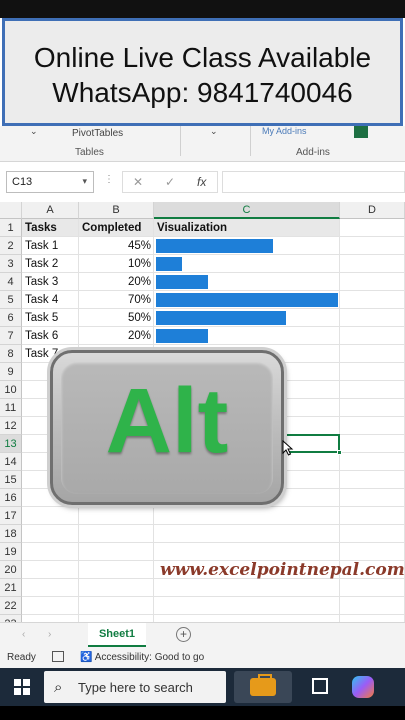 Image resolution: width=405 pixels, height=720 pixels. What do you see at coordinates (11, 300) in the screenshot?
I see `row-header-5: 5` at bounding box center [11, 300].